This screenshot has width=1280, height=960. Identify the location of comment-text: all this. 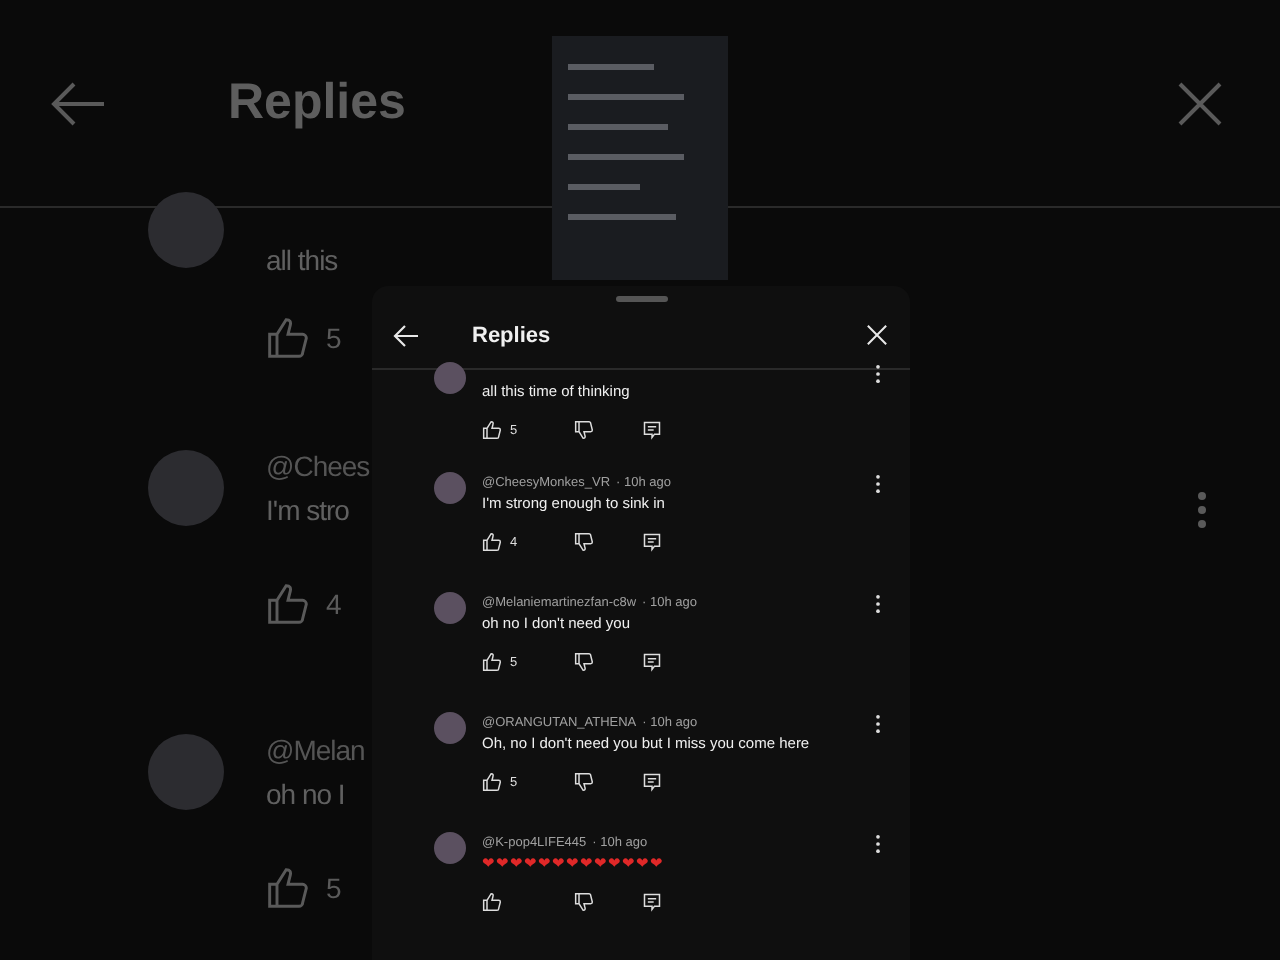
(303, 260).